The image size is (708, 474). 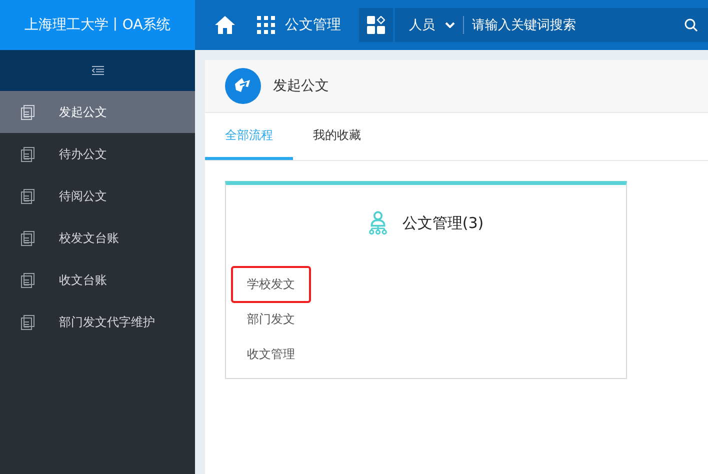 I want to click on widgets-icon, so click(x=376, y=25).